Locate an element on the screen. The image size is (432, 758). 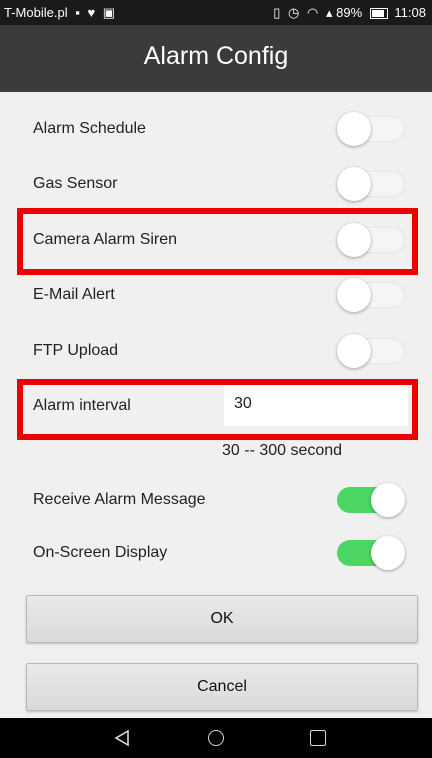
back-icon is located at coordinates (122, 738).